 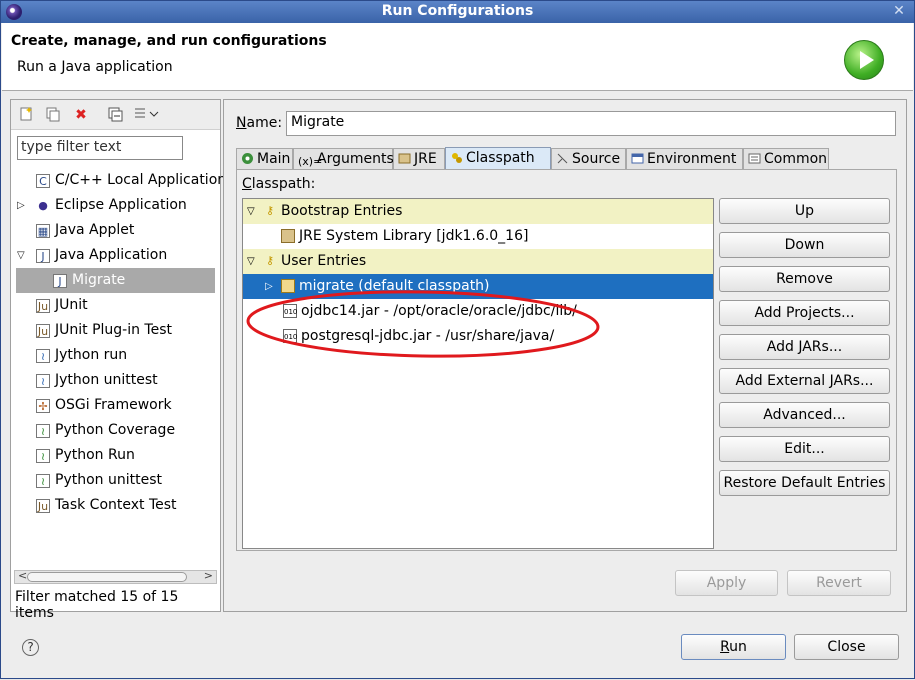 I want to click on tab-environment: Environment, so click(x=684, y=158).